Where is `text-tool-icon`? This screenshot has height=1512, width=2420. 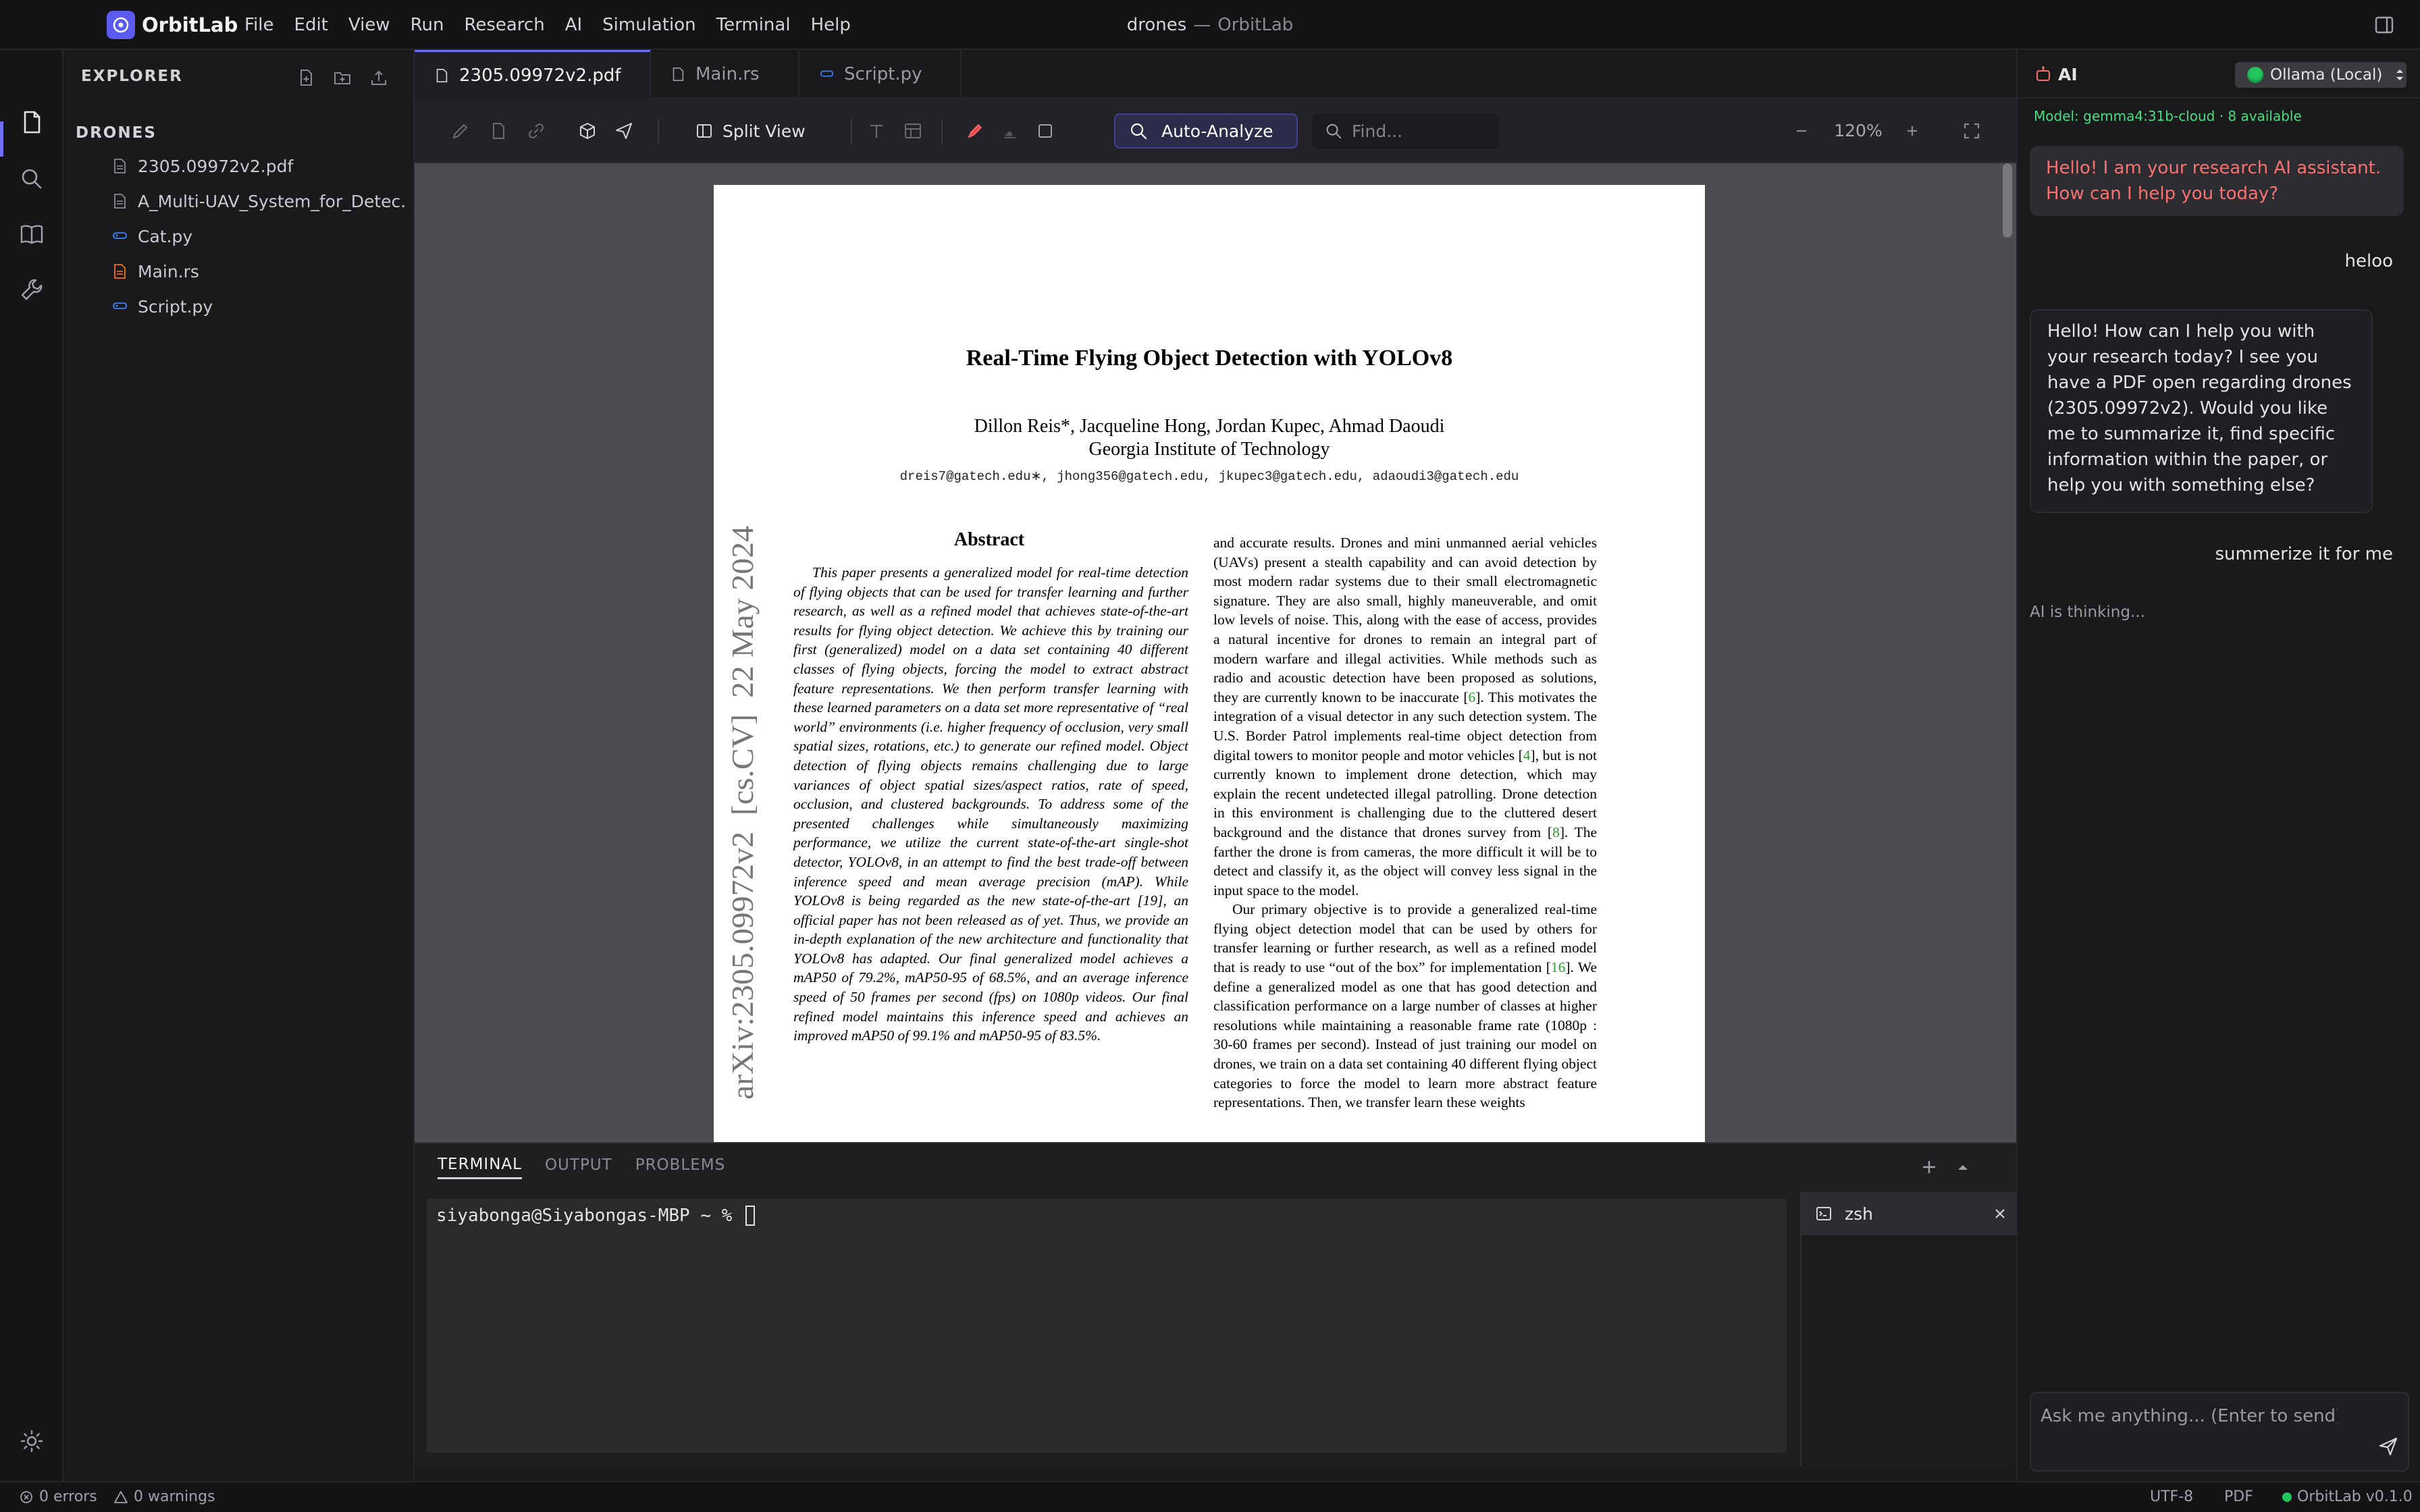 text-tool-icon is located at coordinates (876, 131).